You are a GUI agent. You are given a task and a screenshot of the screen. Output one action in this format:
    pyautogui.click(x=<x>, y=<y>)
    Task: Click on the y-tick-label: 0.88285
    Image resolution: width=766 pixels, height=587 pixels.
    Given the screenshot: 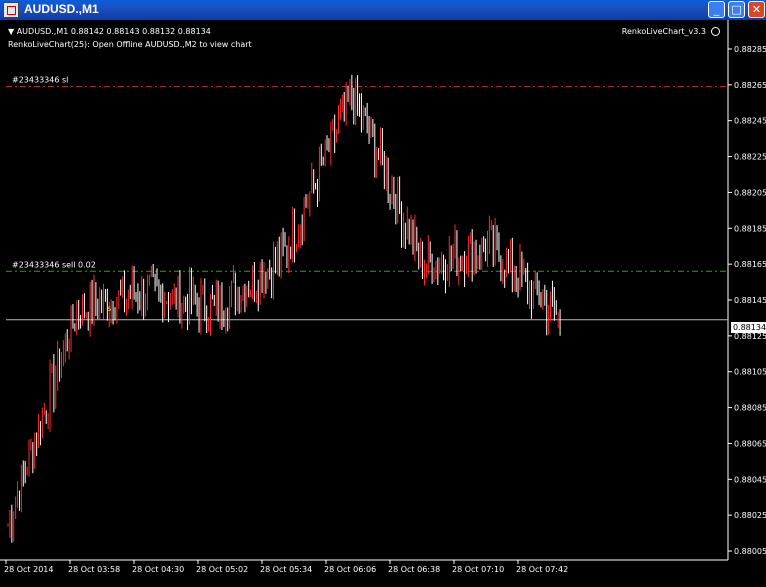 What is the action you would take?
    pyautogui.click(x=750, y=49)
    